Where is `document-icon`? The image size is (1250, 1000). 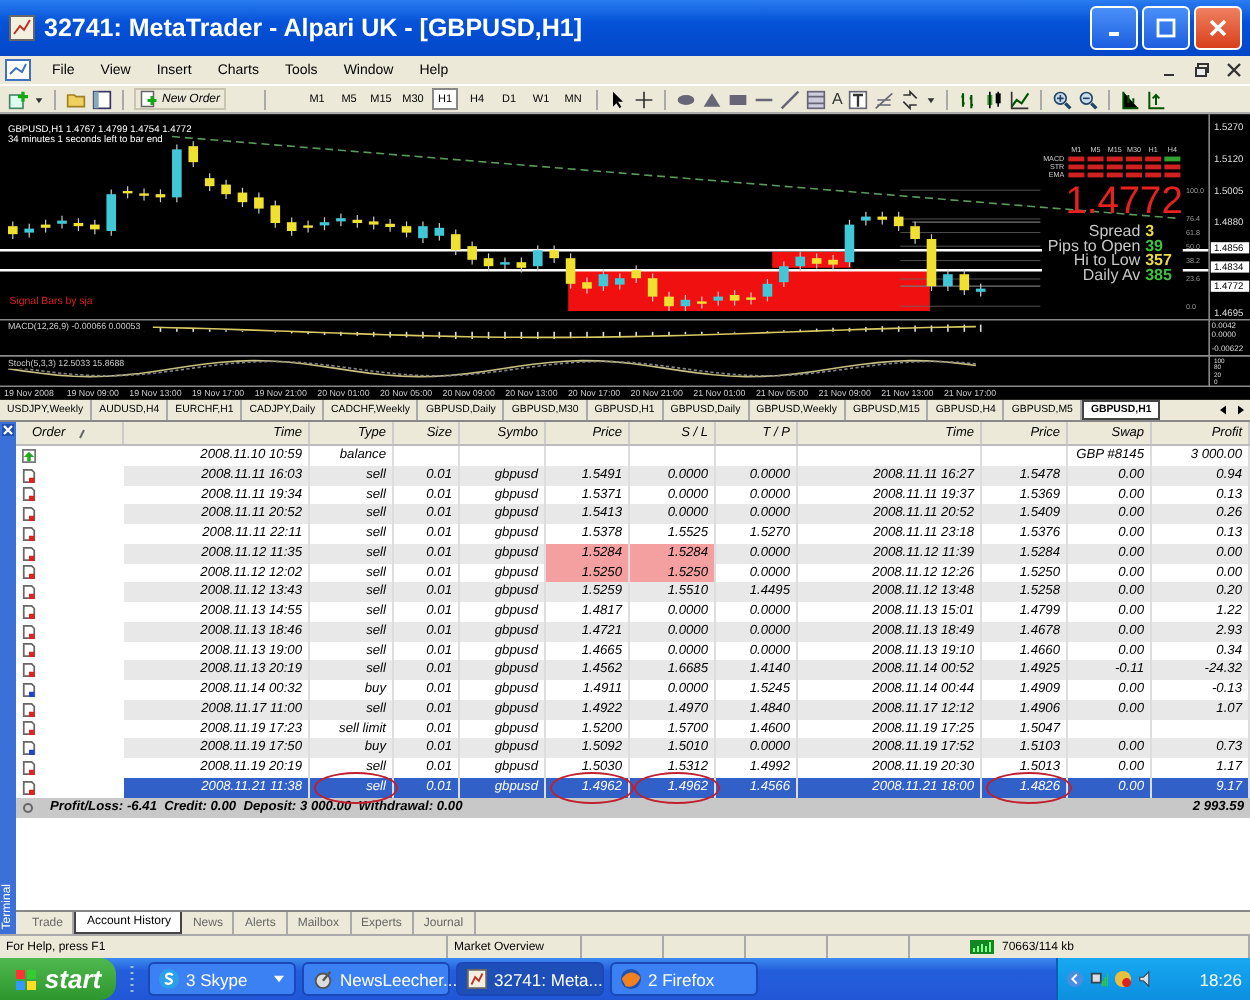 document-icon is located at coordinates (29, 787).